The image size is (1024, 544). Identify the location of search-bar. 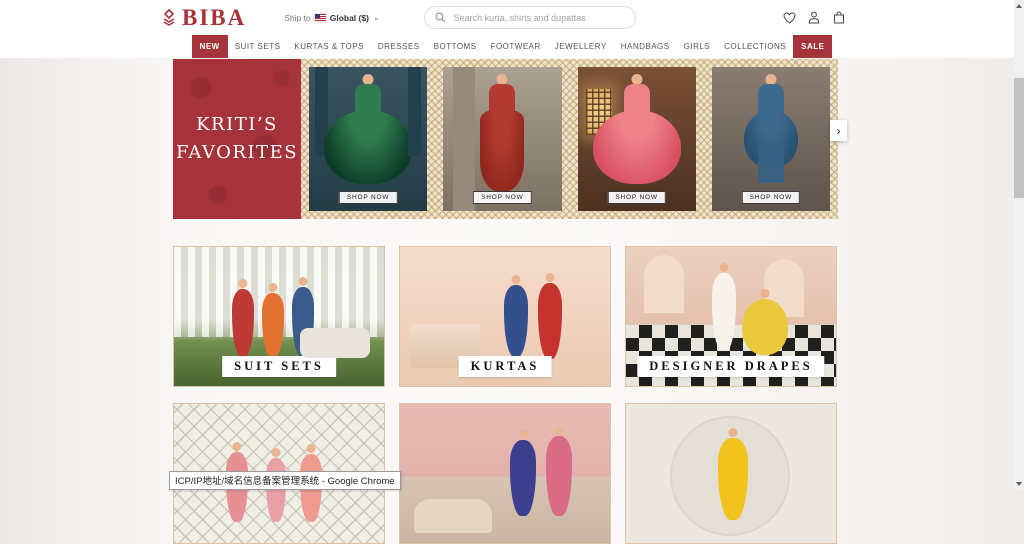
(529, 17).